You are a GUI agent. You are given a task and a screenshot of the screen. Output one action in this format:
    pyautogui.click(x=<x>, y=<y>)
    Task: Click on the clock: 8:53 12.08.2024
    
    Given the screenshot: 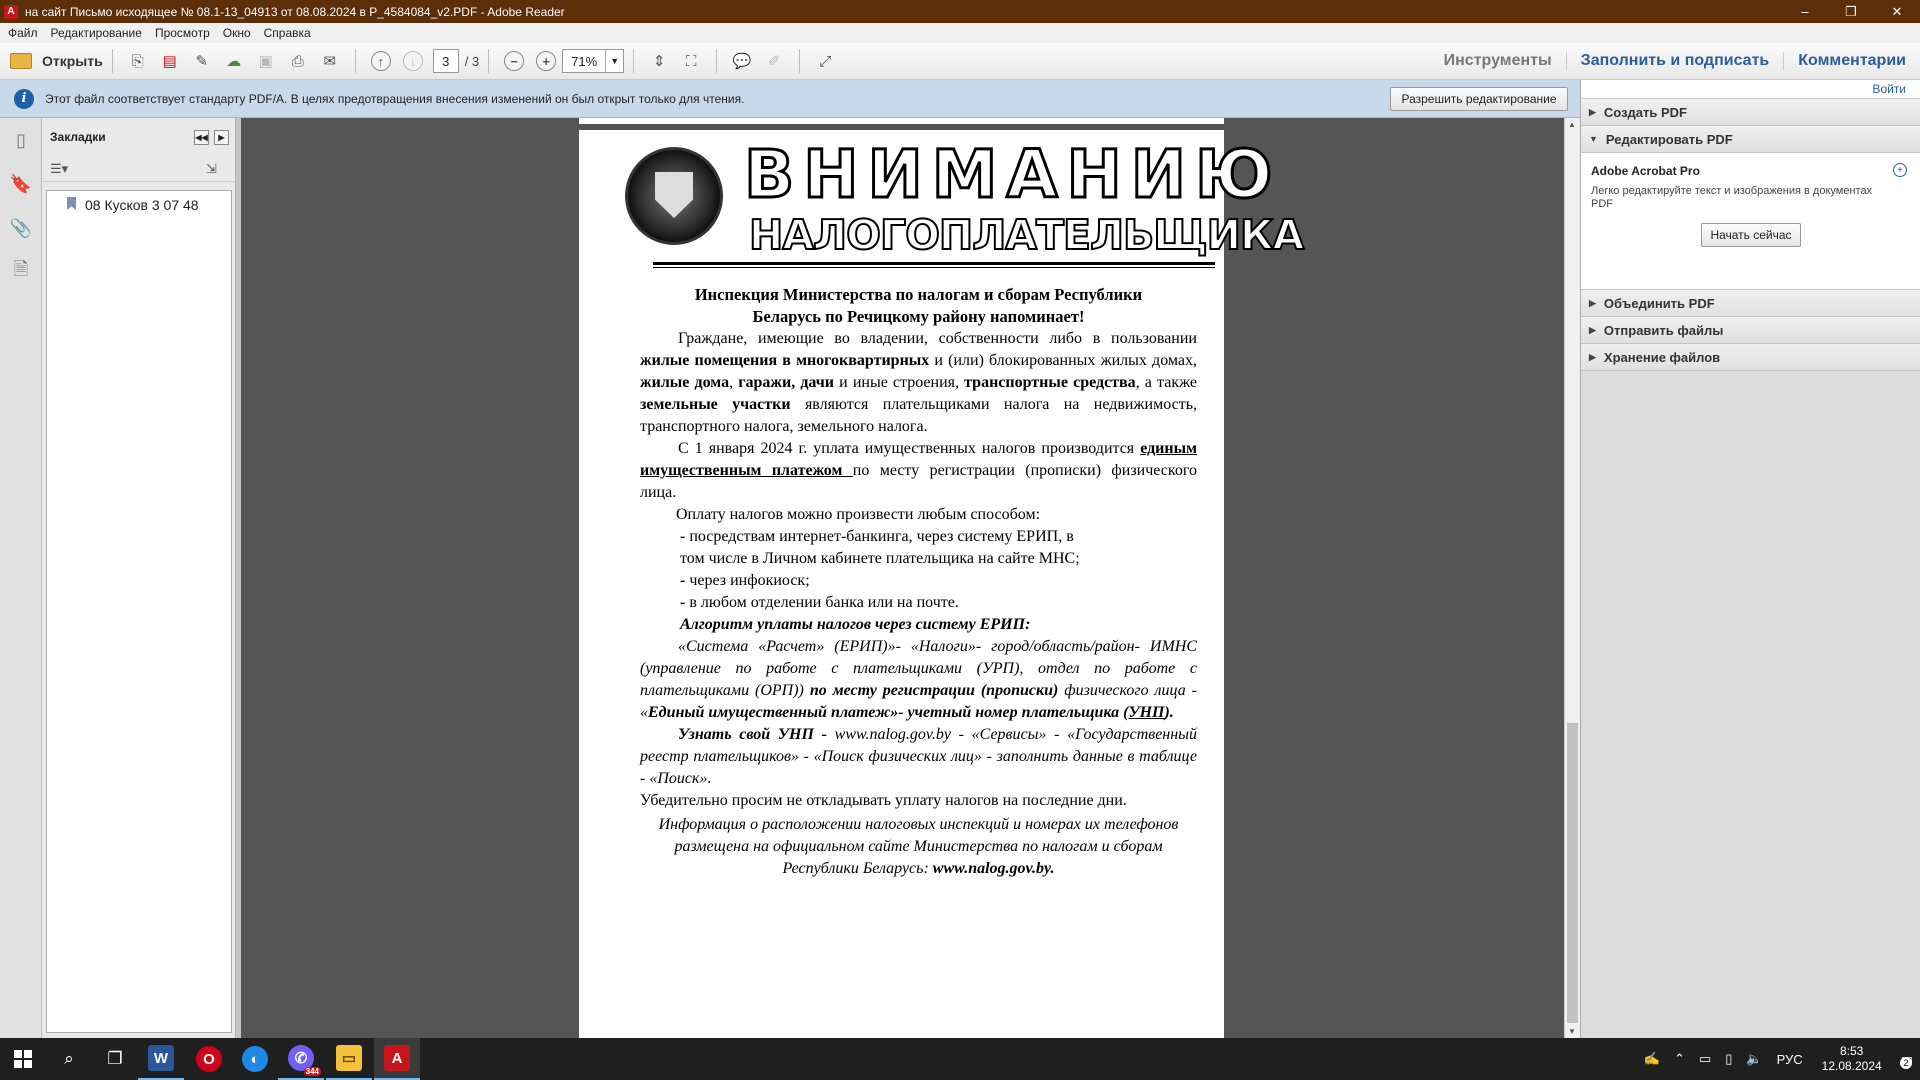 What is the action you would take?
    pyautogui.click(x=1852, y=1059)
    